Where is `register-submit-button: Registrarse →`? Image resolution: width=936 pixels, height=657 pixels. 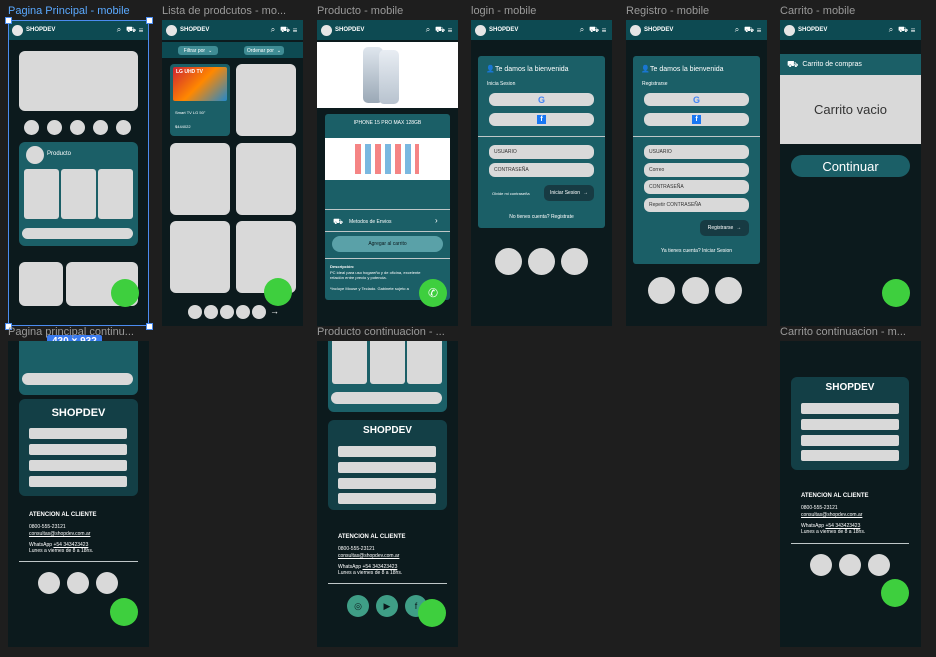 register-submit-button: Registrarse → is located at coordinates (724, 228).